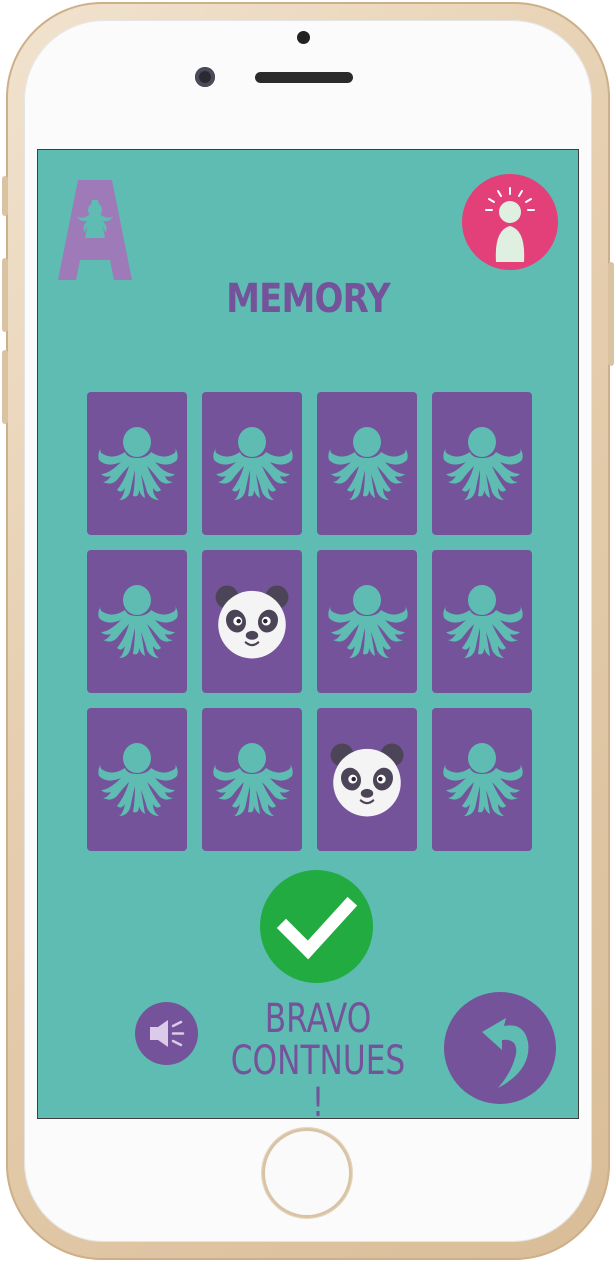  I want to click on game-title: MEMORY, so click(308, 299).